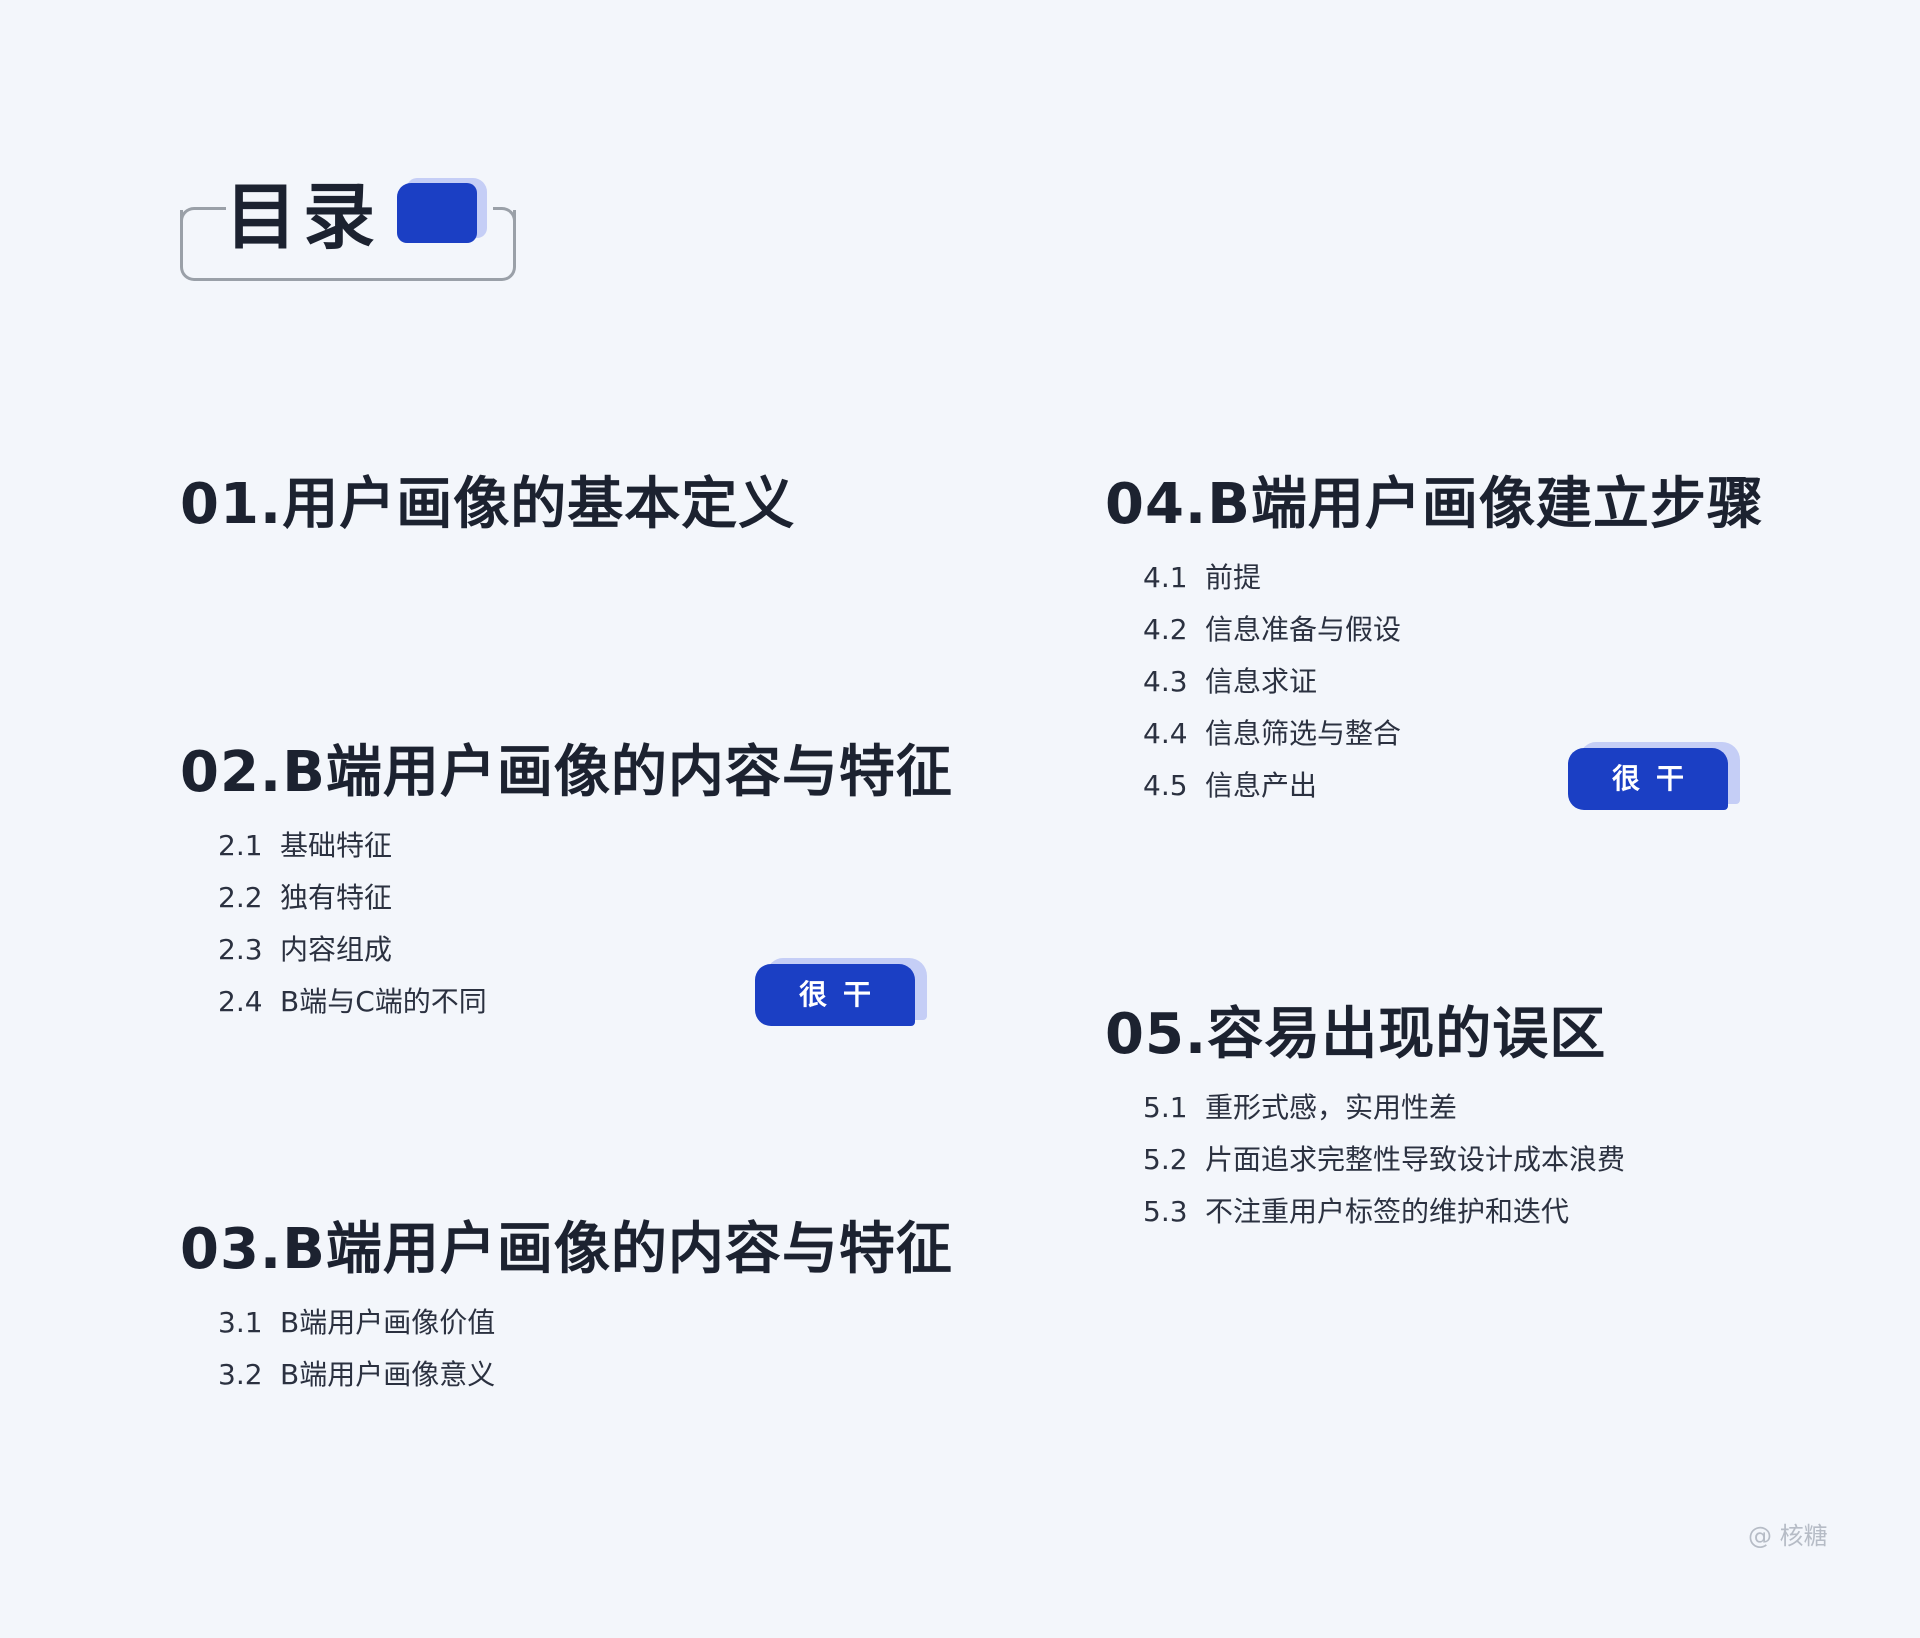 The height and width of the screenshot is (1638, 1920). I want to click on watermark: @ 核糖, so click(1788, 1536).